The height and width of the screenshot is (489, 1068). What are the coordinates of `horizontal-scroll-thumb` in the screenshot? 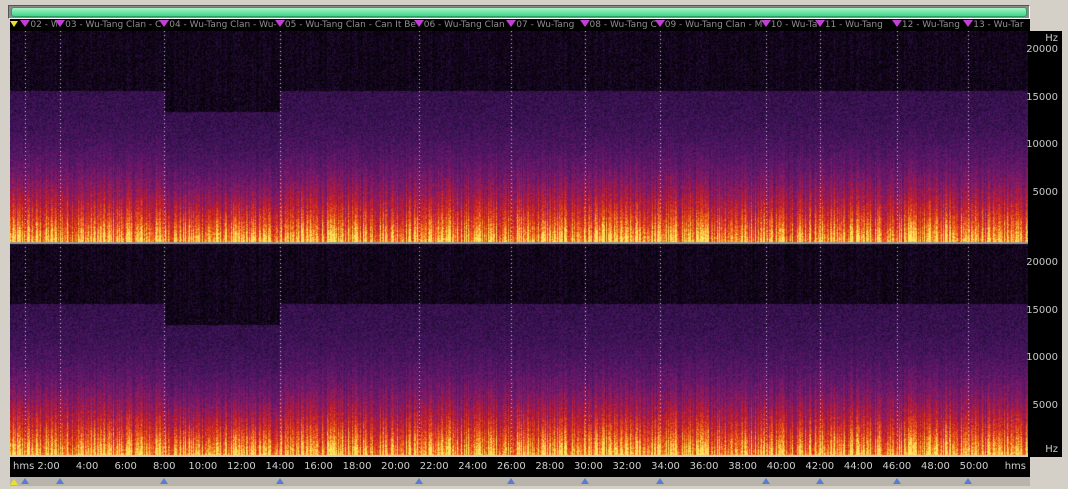 It's located at (519, 12).